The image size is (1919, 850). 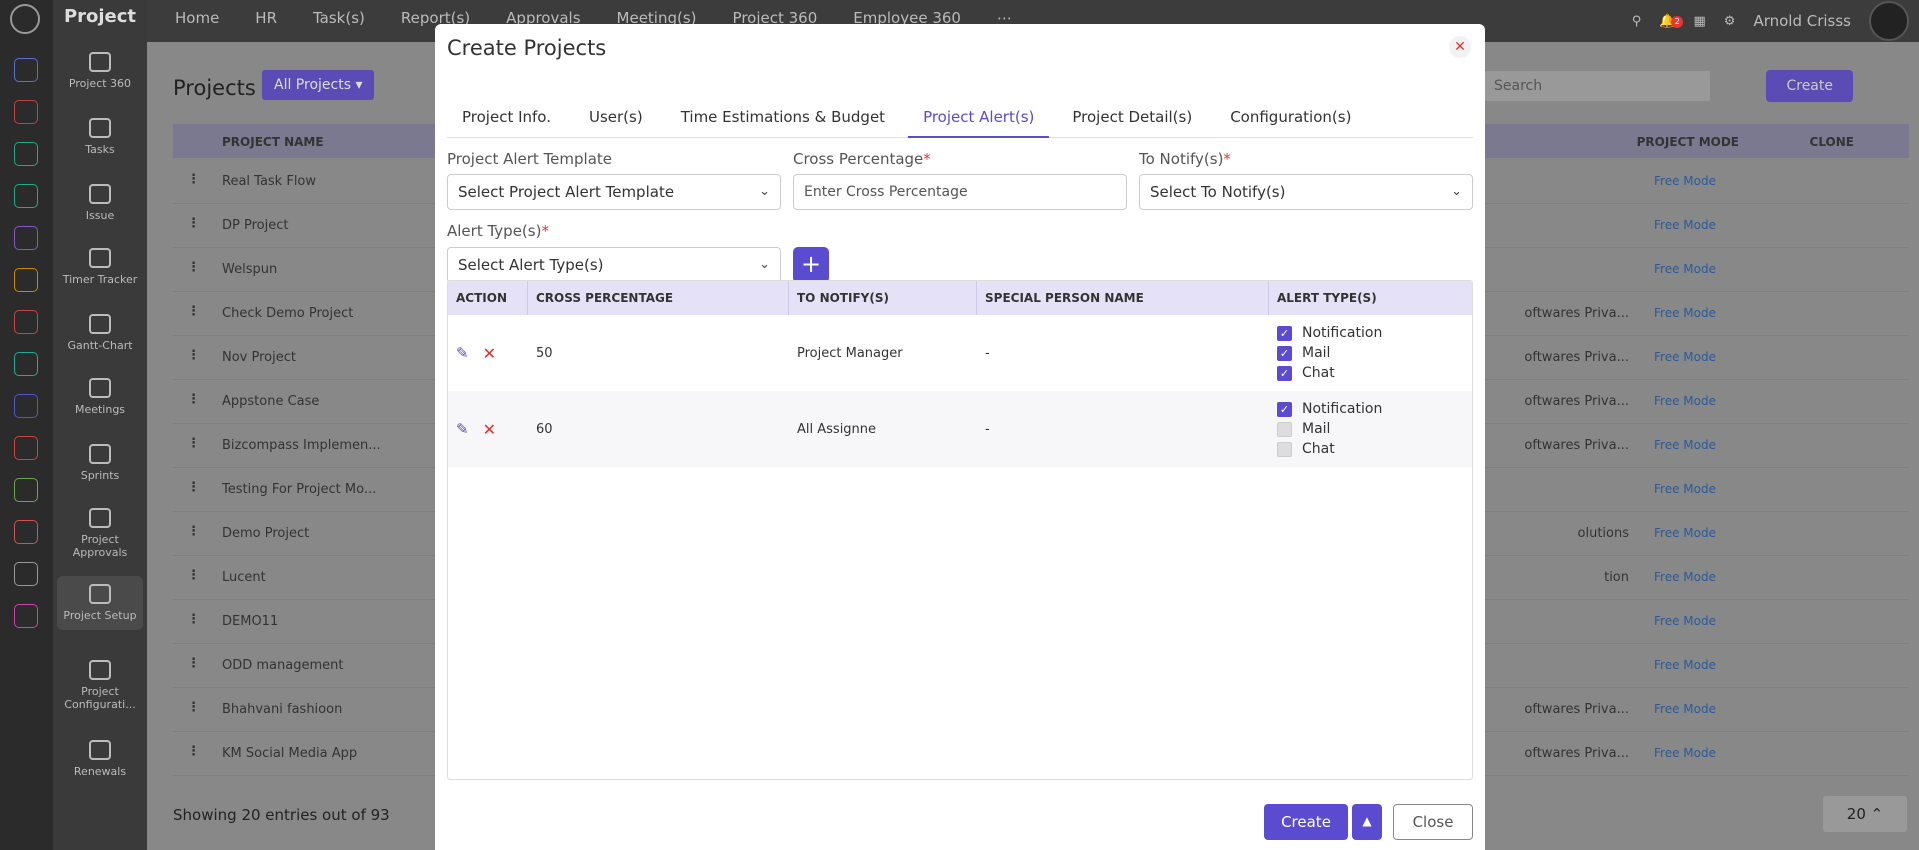 What do you see at coordinates (811, 265) in the screenshot?
I see `add-alert-button: +` at bounding box center [811, 265].